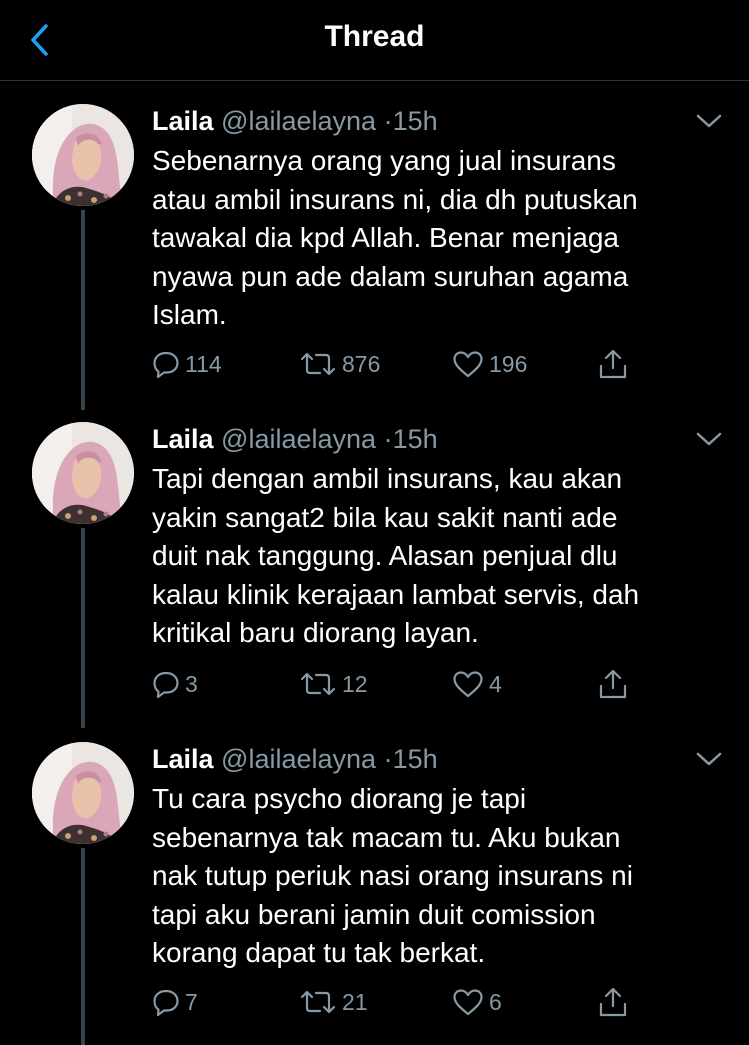  What do you see at coordinates (495, 1001) in the screenshot?
I see `like-count: 6` at bounding box center [495, 1001].